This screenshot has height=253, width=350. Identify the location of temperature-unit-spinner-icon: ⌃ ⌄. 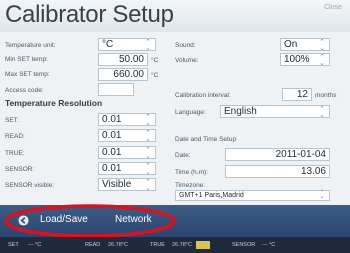
(148, 45).